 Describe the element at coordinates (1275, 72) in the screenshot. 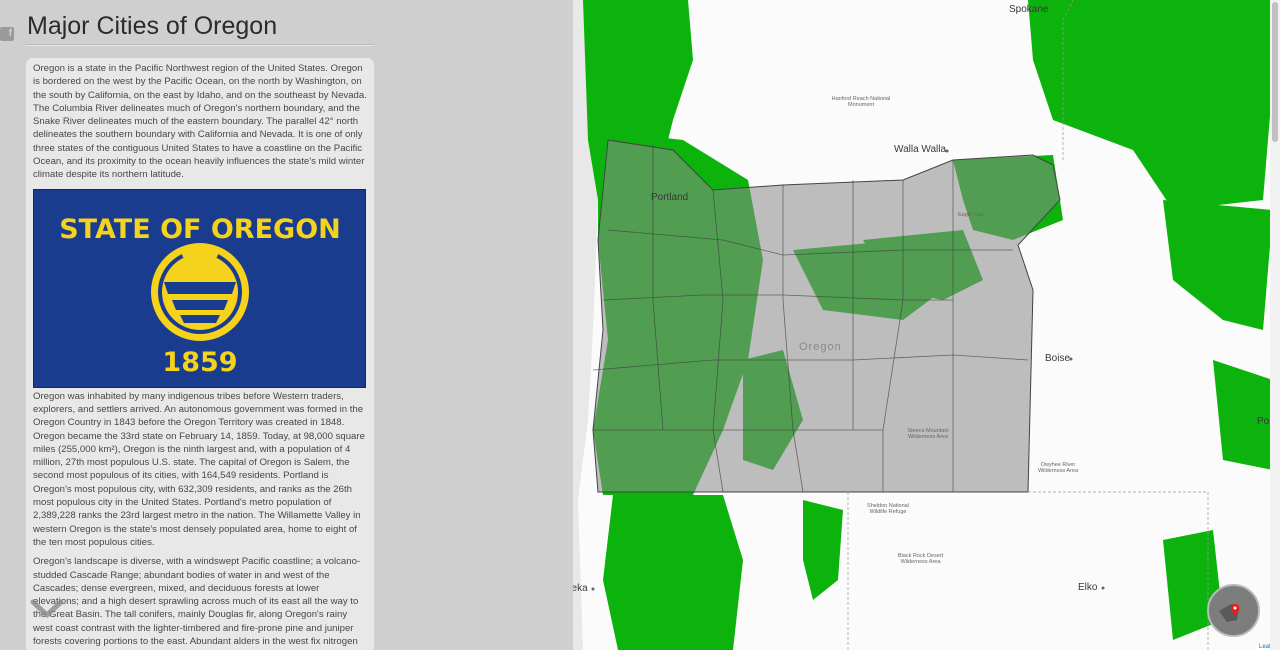

I see `scrollbar-thumb` at that location.